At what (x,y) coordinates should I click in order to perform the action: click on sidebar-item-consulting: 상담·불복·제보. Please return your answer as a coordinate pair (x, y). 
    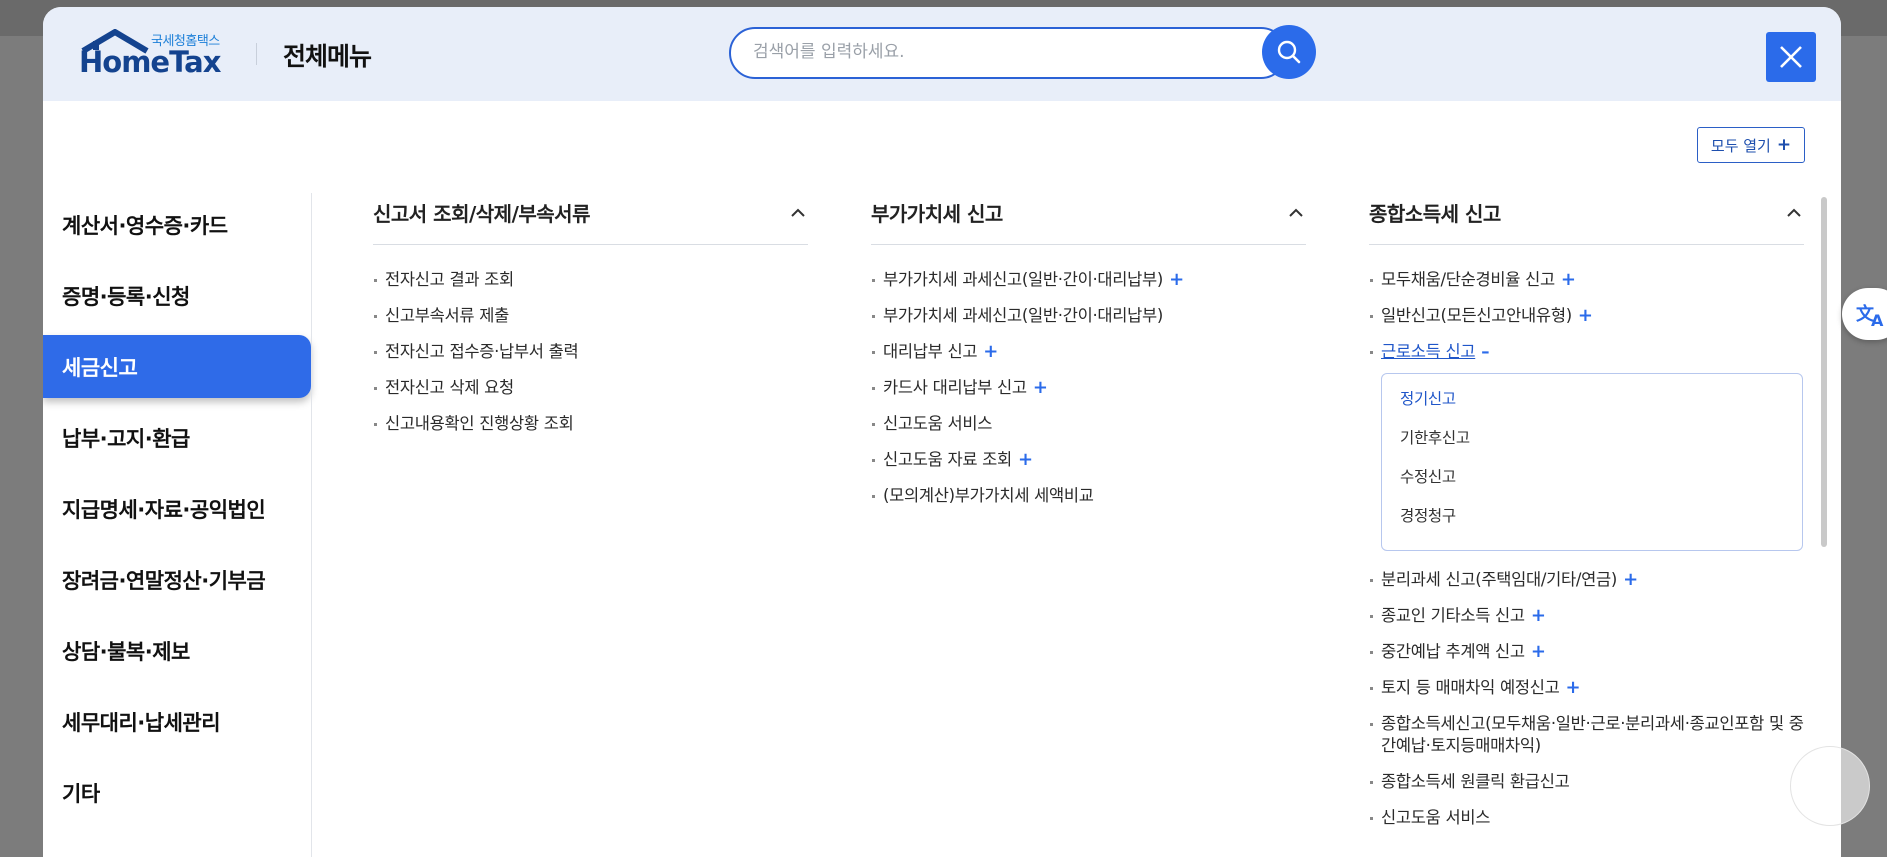
    Looking at the image, I should click on (177, 650).